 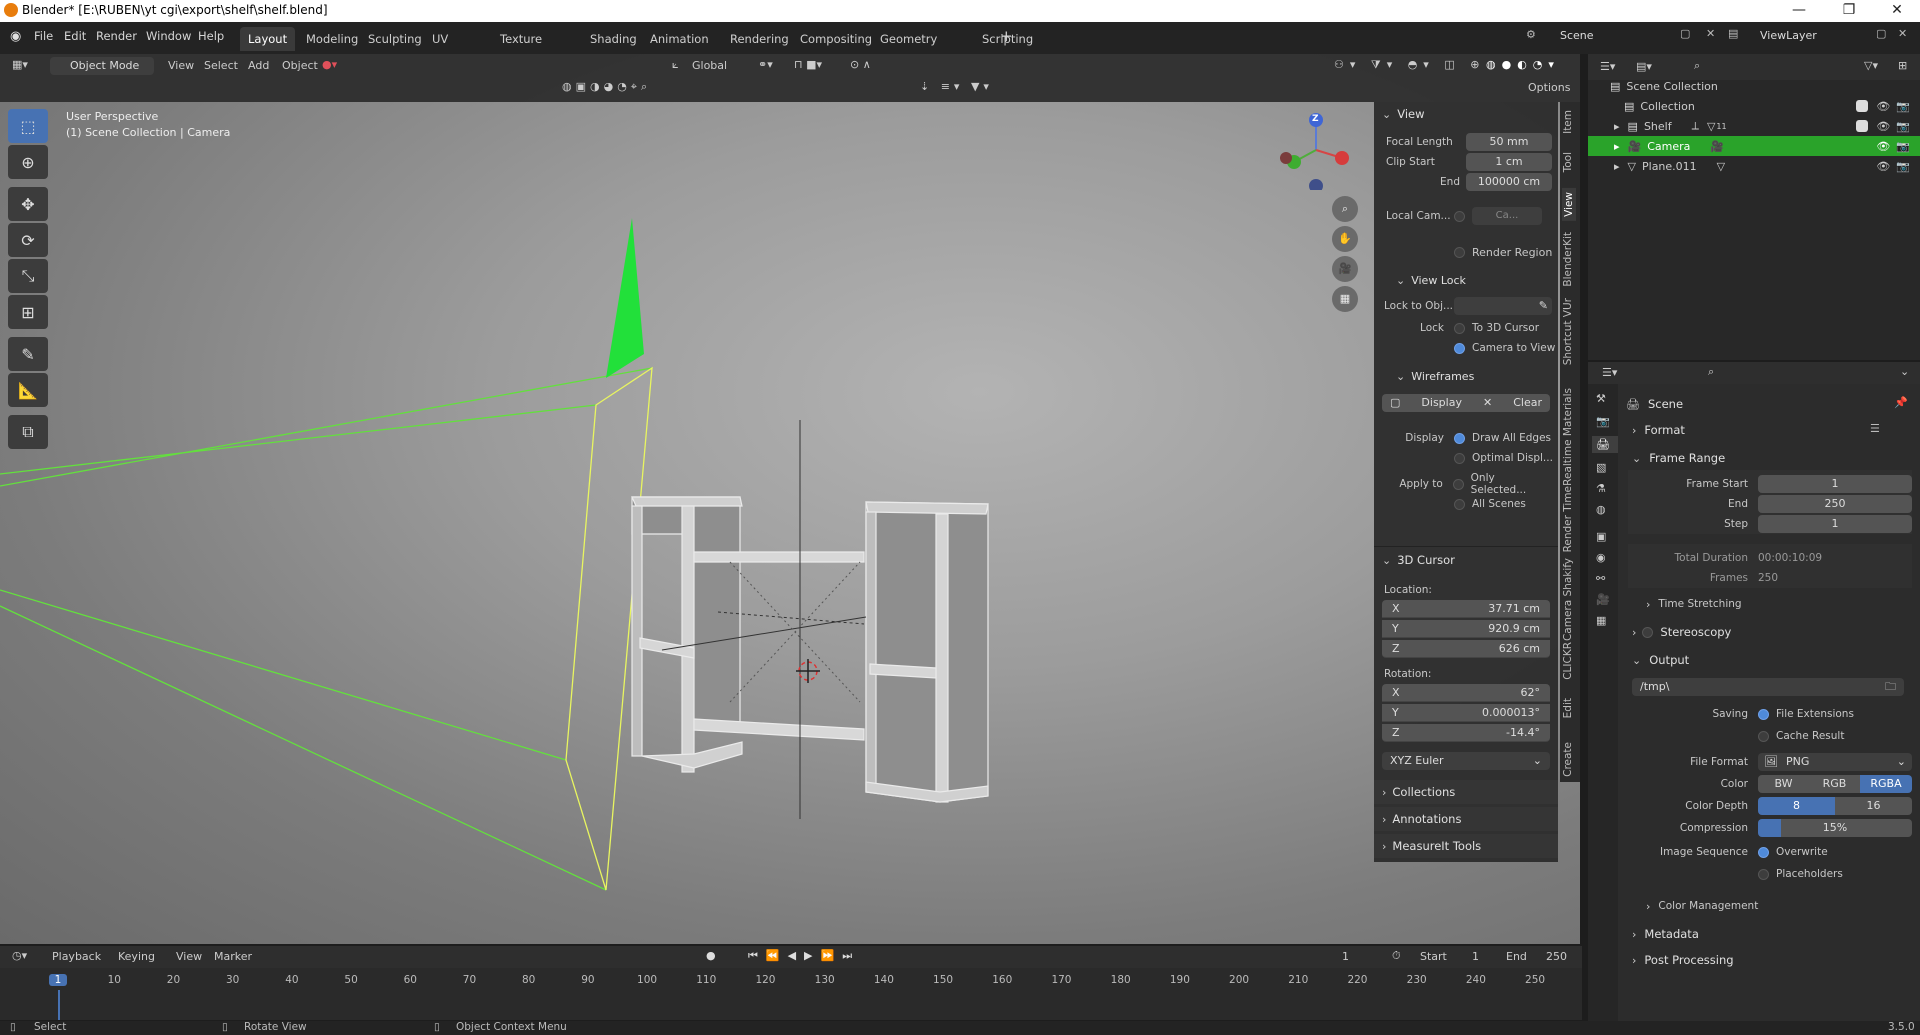 What do you see at coordinates (759, 39) in the screenshot?
I see `workspace-tab-rendering: Rendering` at bounding box center [759, 39].